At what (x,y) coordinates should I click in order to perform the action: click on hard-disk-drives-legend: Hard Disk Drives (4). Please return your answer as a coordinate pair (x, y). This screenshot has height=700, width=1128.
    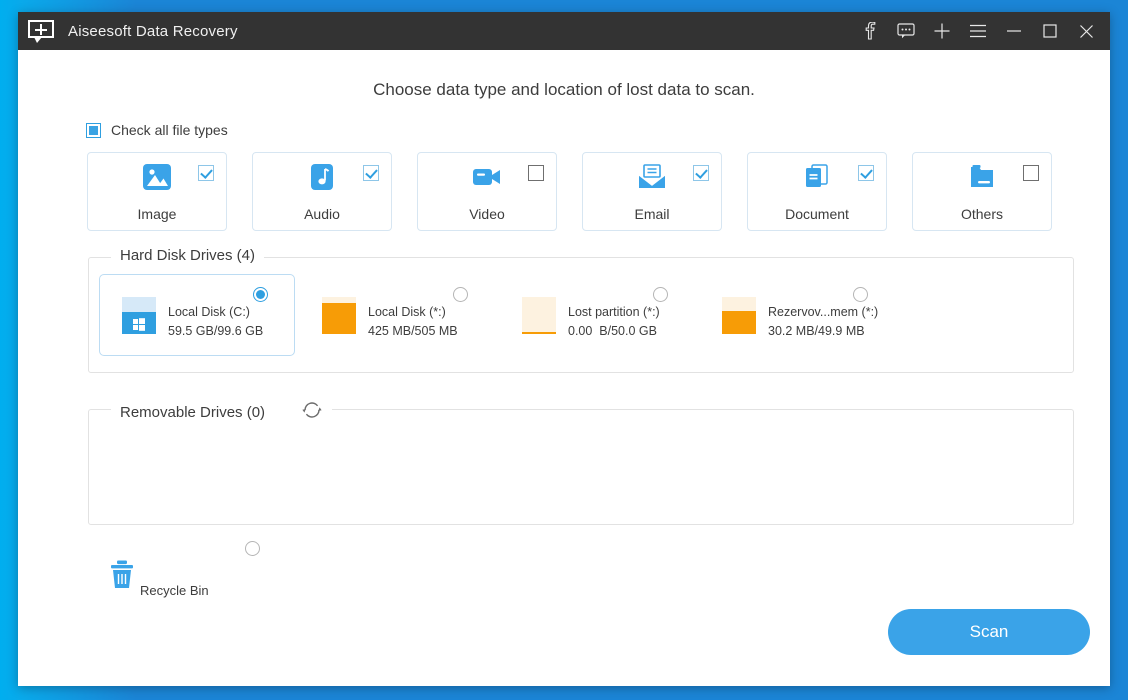
    Looking at the image, I should click on (188, 255).